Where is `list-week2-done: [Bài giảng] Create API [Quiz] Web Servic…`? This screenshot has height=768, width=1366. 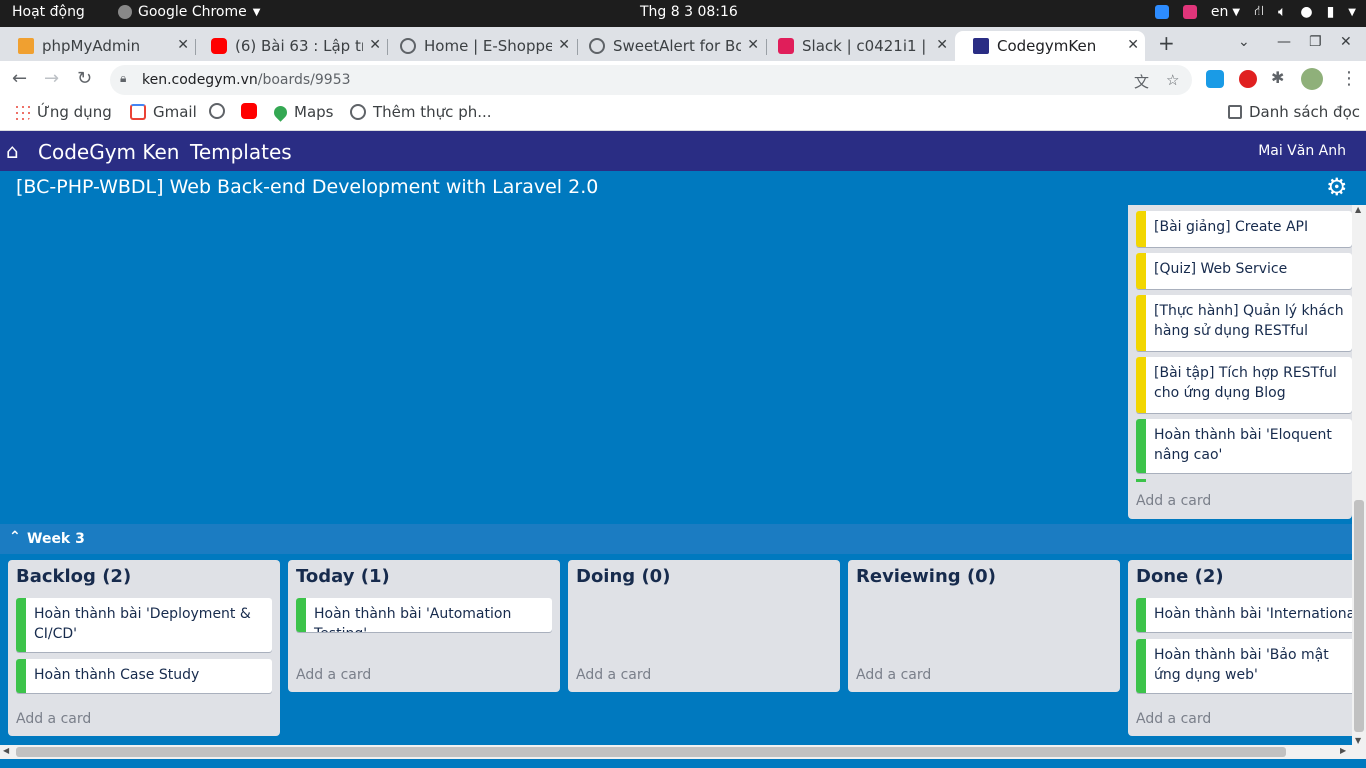
list-week2-done: [Bài giảng] Create API [Quiz] Web Servic… is located at coordinates (1240, 362).